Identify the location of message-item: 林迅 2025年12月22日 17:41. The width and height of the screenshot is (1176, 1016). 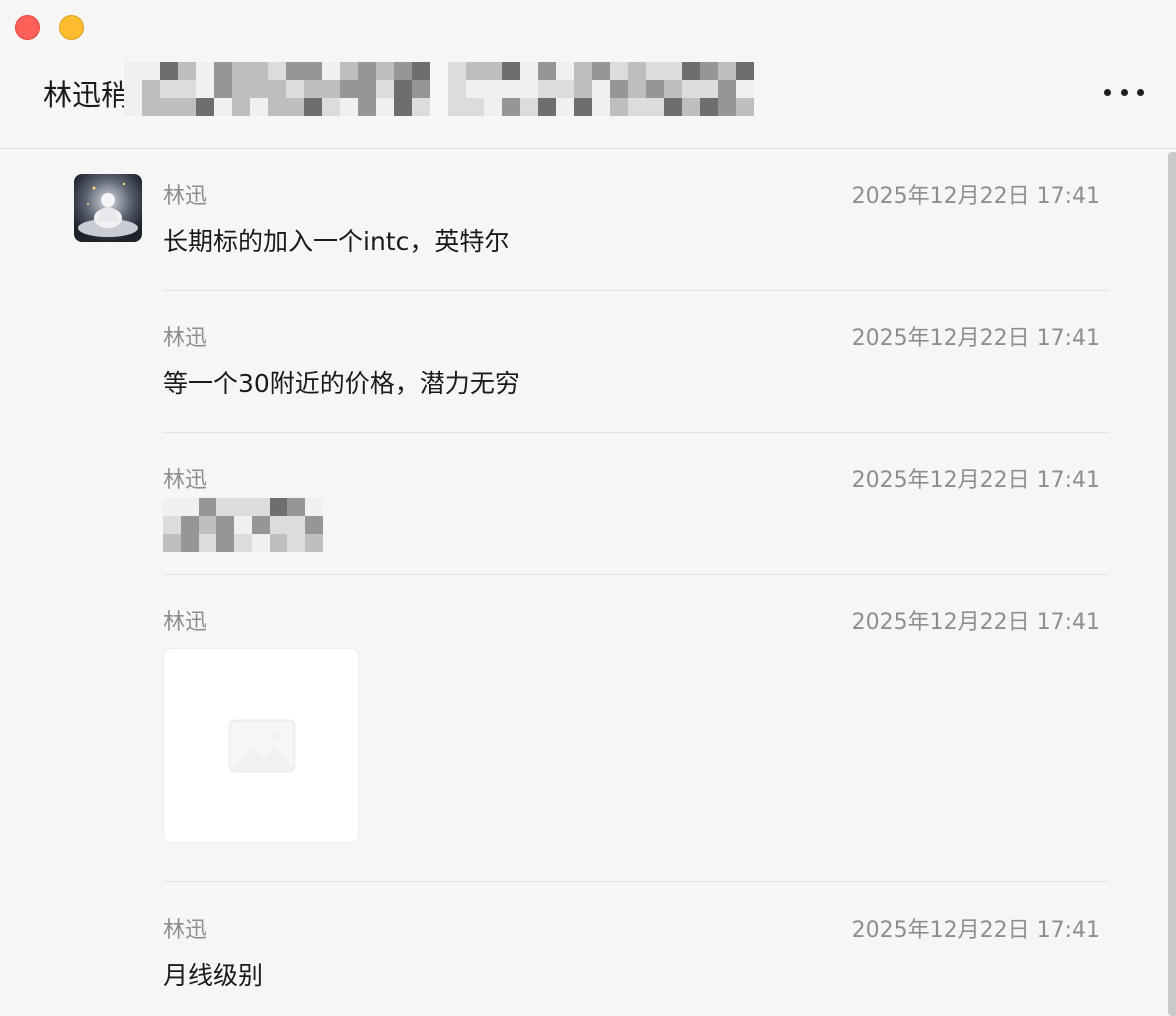
(636, 522).